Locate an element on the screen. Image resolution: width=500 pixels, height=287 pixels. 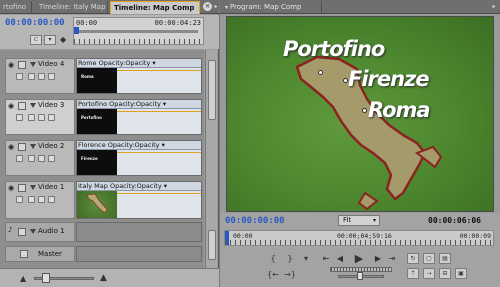
track-header-video-2: ◉ Video 2 is located at coordinates (40, 158).